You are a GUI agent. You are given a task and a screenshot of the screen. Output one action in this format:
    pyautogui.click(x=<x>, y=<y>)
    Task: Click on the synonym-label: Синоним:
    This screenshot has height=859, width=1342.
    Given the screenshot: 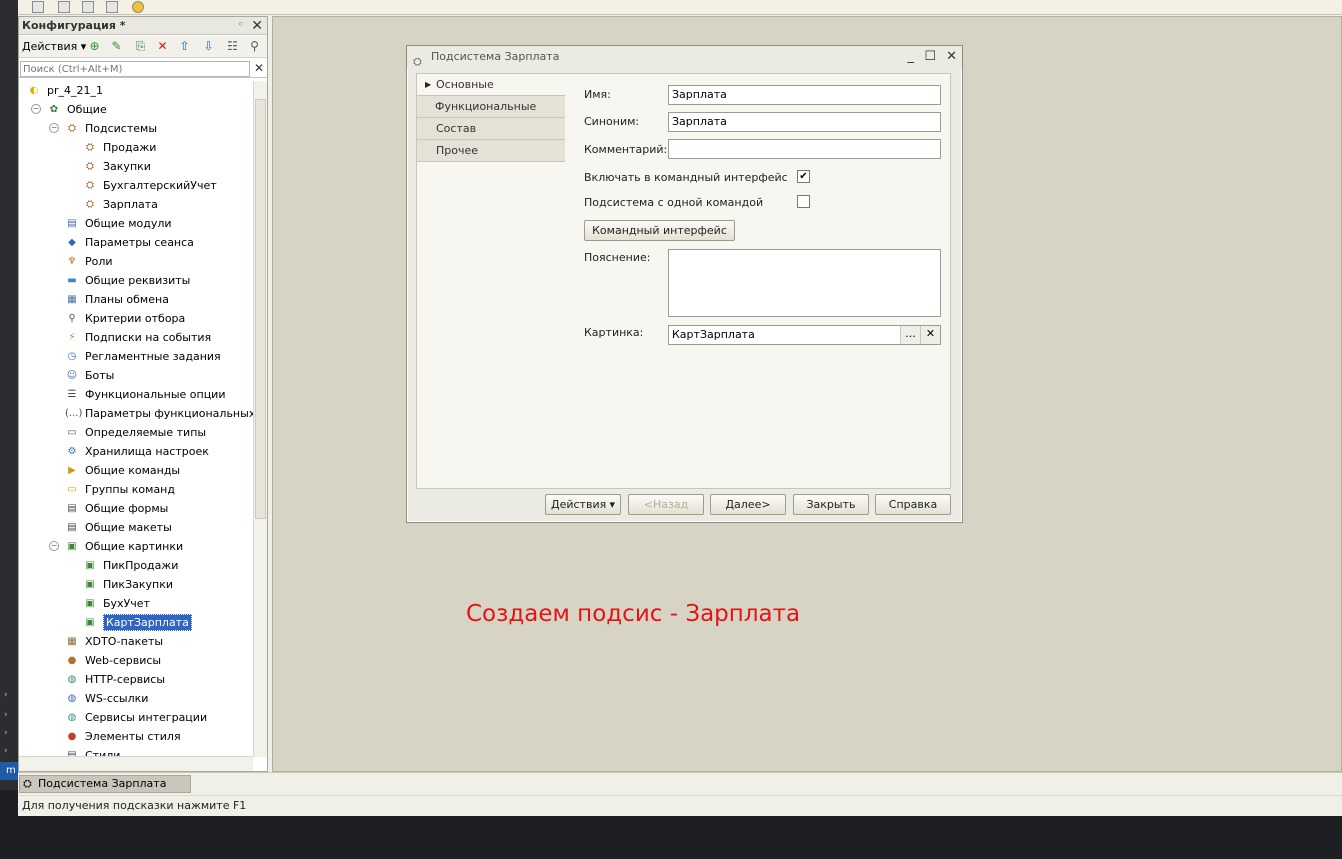 What is the action you would take?
    pyautogui.click(x=612, y=121)
    